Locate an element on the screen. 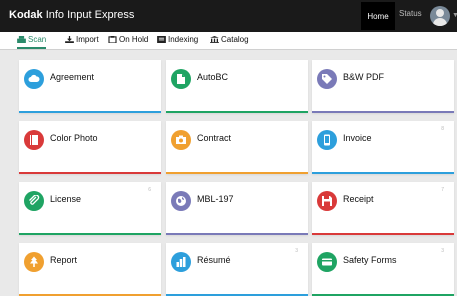  nav-tabs: Scan Import On Hold Indexing Catalog is located at coordinates (228, 41).